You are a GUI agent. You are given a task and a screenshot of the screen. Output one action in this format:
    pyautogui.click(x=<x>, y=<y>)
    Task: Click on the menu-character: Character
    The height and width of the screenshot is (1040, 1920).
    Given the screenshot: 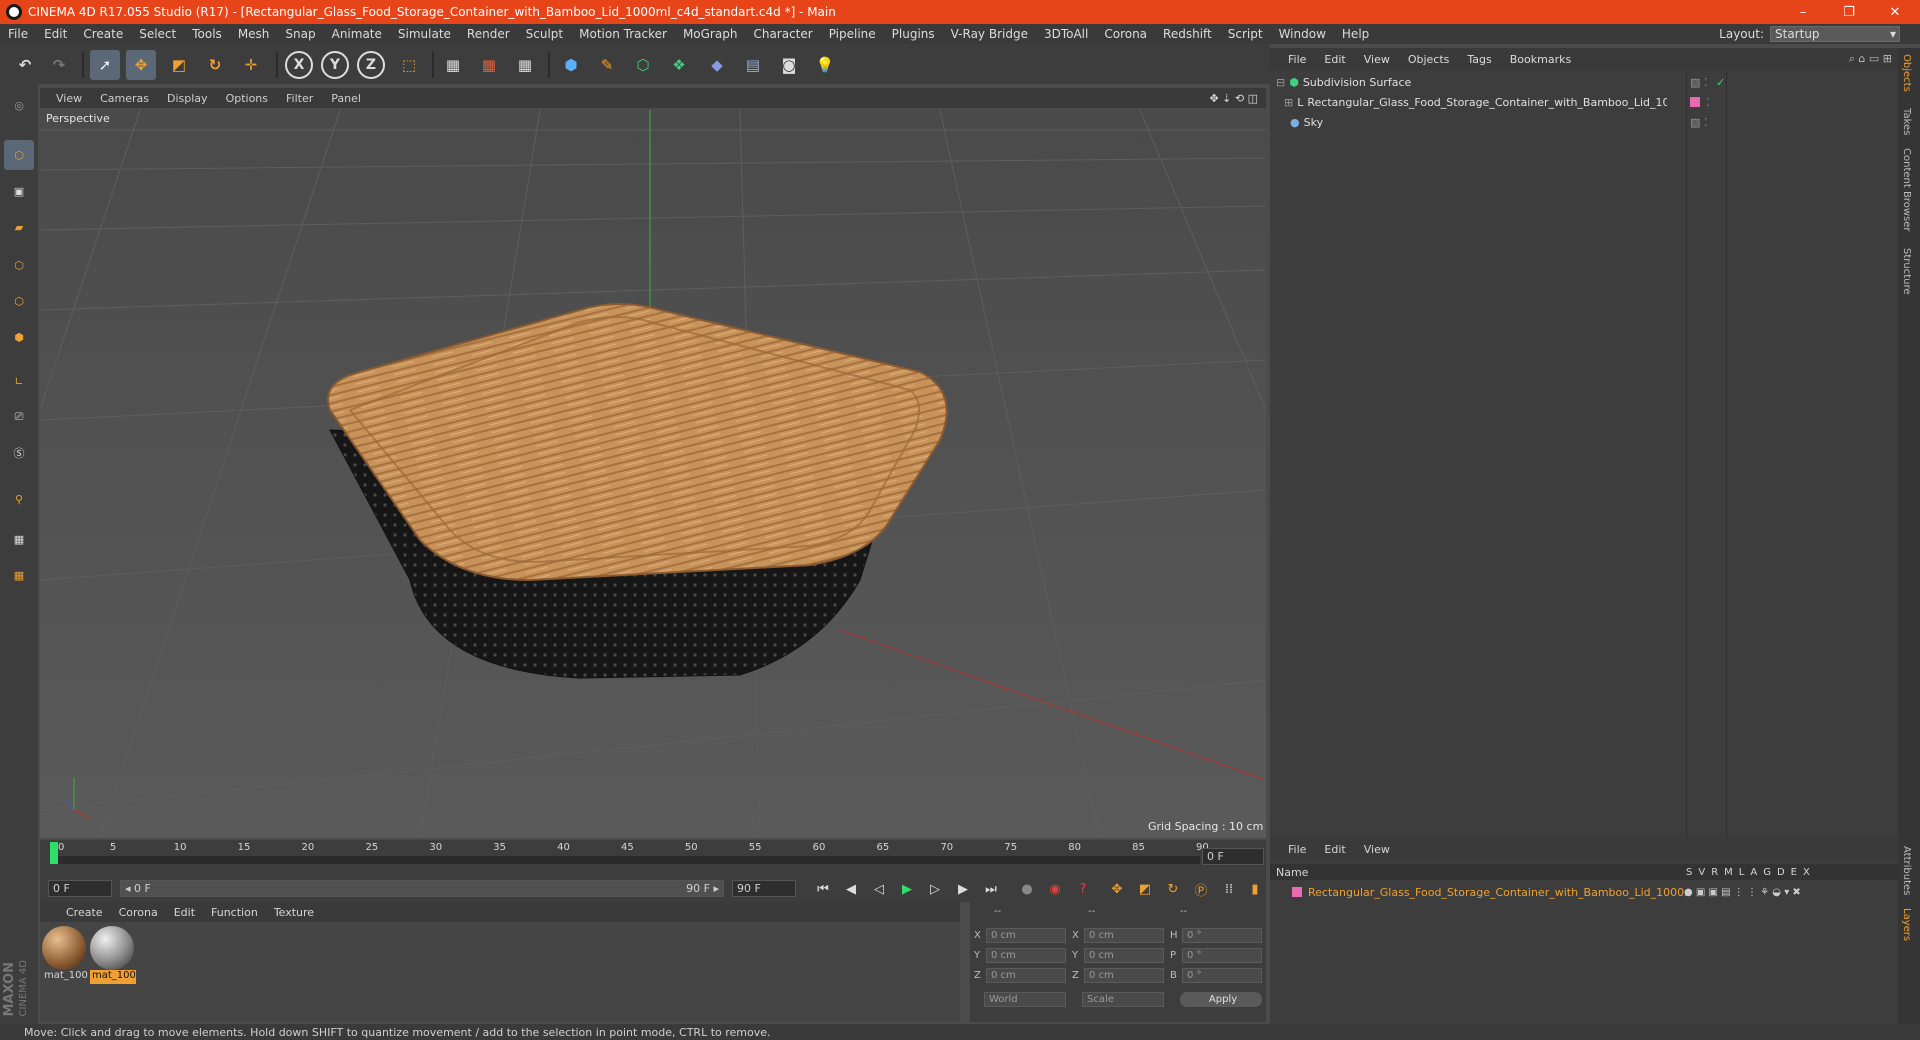 What is the action you would take?
    pyautogui.click(x=782, y=34)
    